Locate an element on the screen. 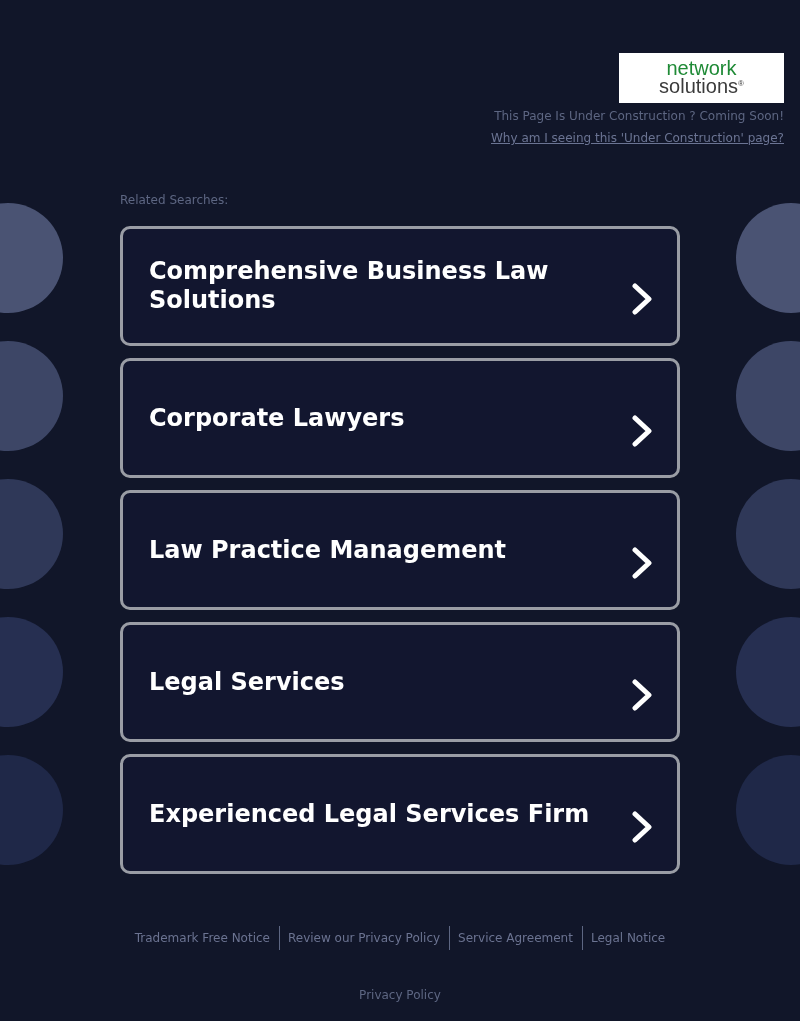 The height and width of the screenshot is (1021, 800). footer-link: Trademark Free Notice is located at coordinates (202, 938).